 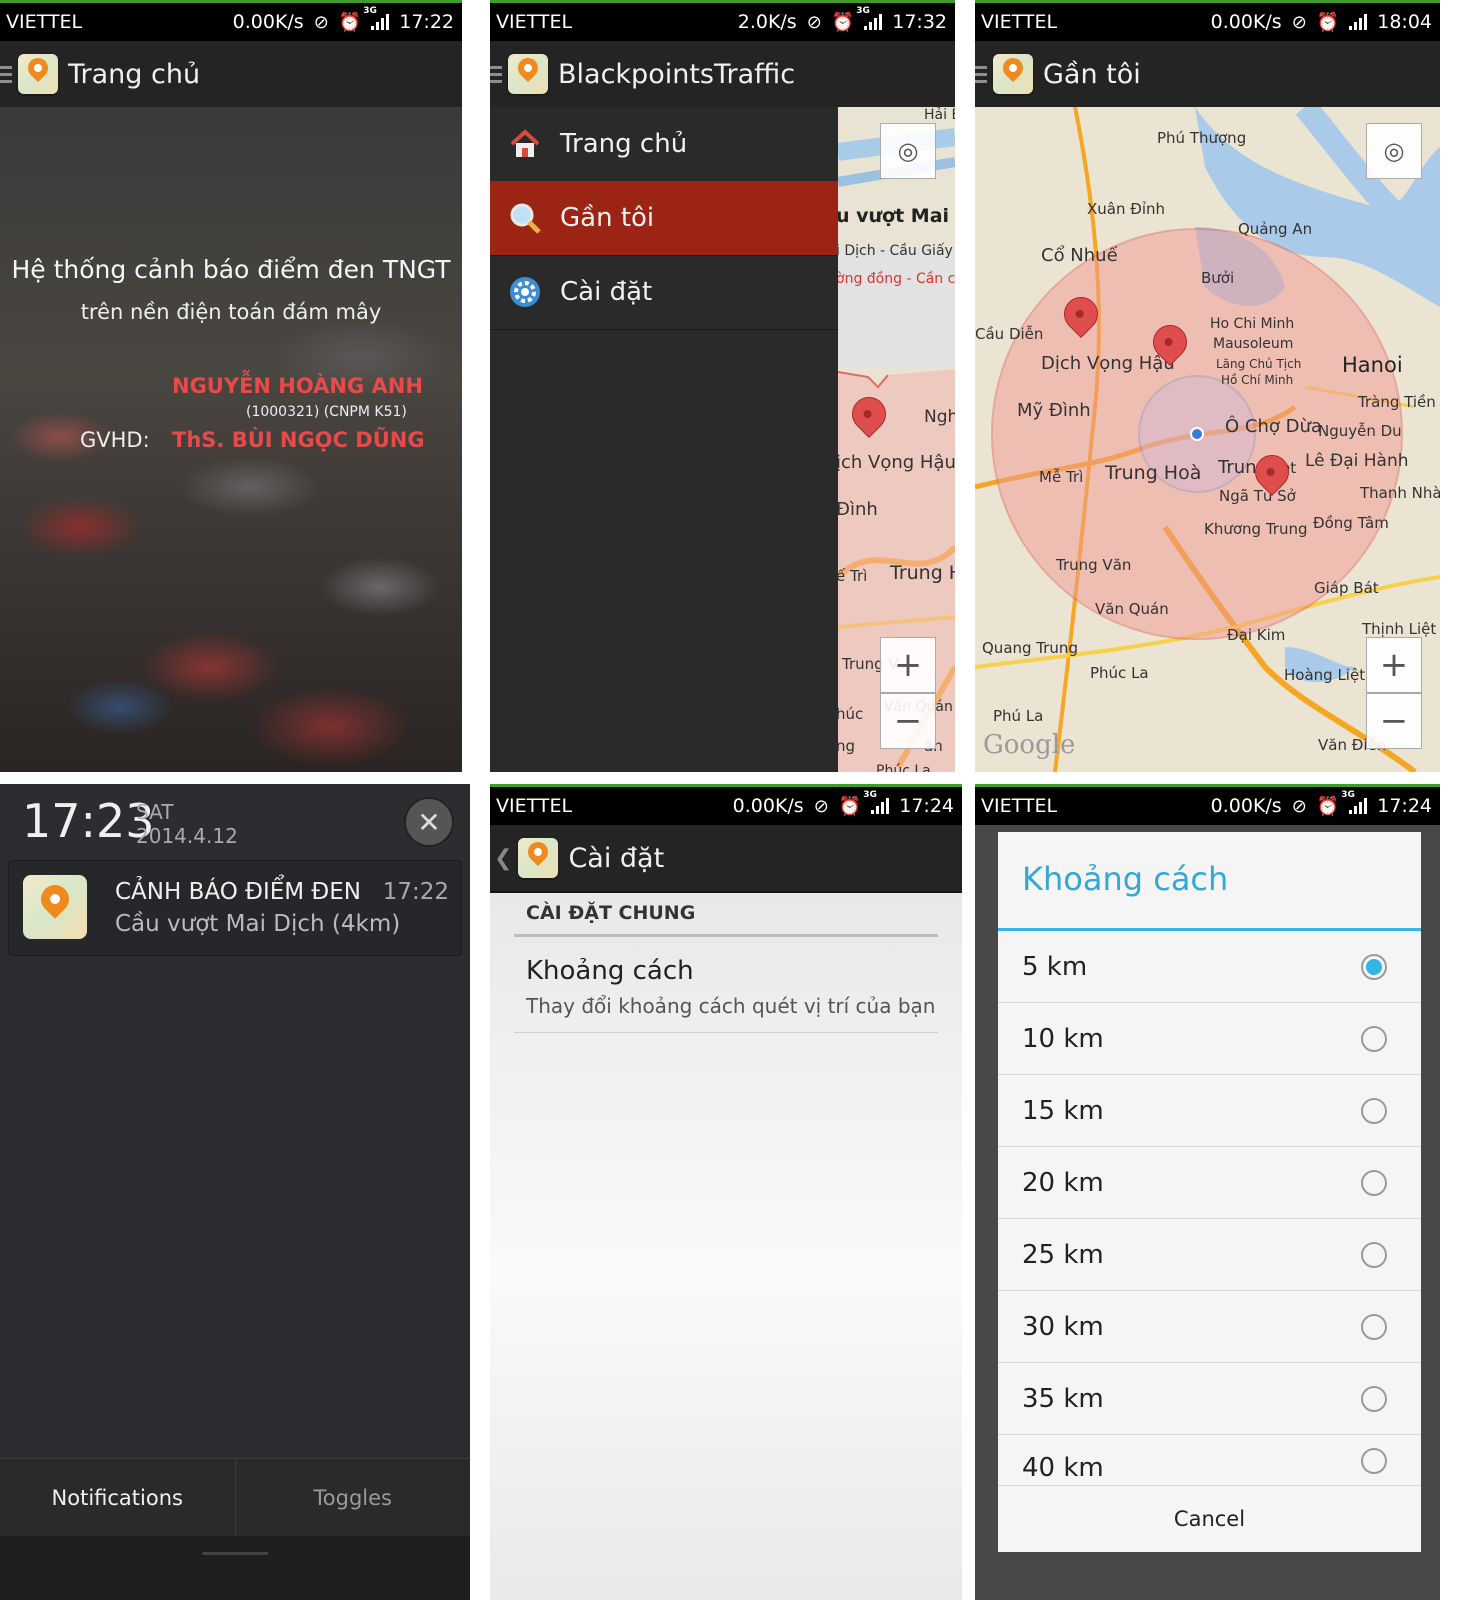 What do you see at coordinates (664, 218) in the screenshot?
I see `drawer-item-near-me: Gần tôi` at bounding box center [664, 218].